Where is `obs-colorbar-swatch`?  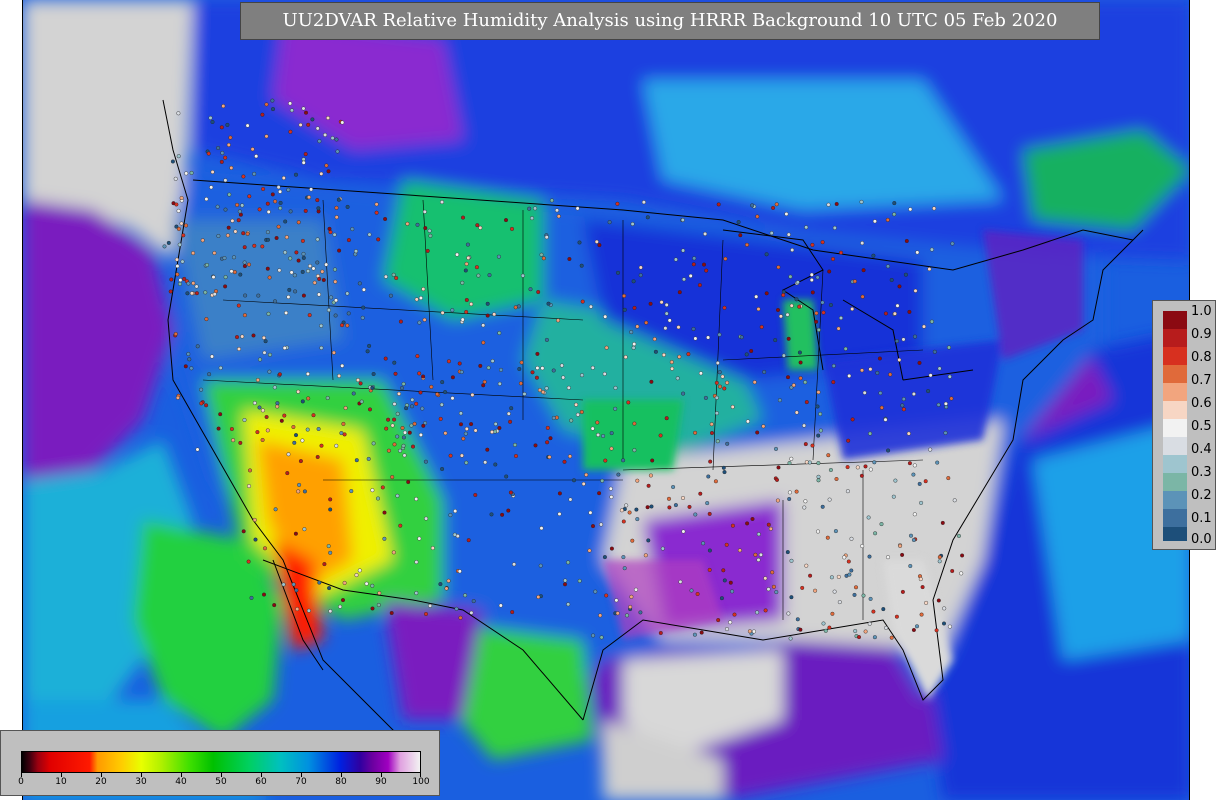 obs-colorbar-swatch is located at coordinates (1175, 410).